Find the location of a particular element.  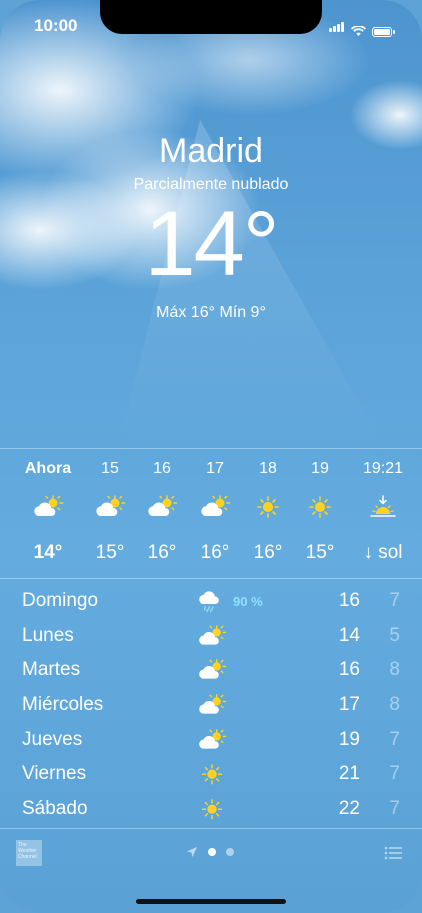

precipitation-chance: 90 % is located at coordinates (248, 601).